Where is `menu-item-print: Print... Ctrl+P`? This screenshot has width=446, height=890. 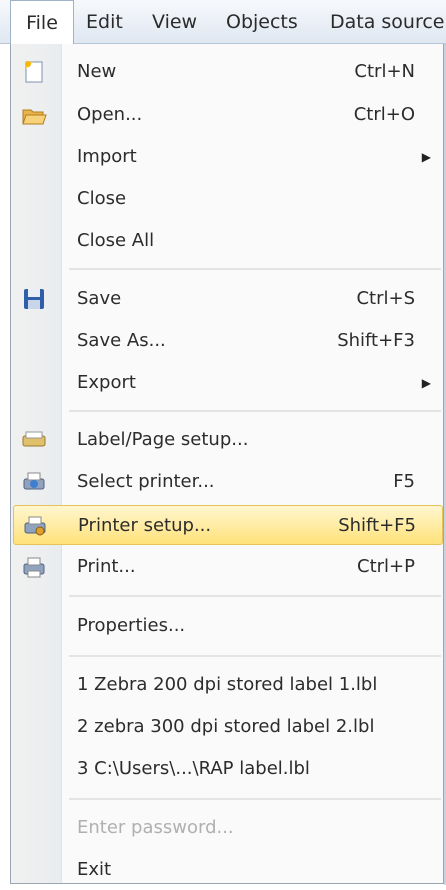 menu-item-print: Print... Ctrl+P is located at coordinates (227, 567).